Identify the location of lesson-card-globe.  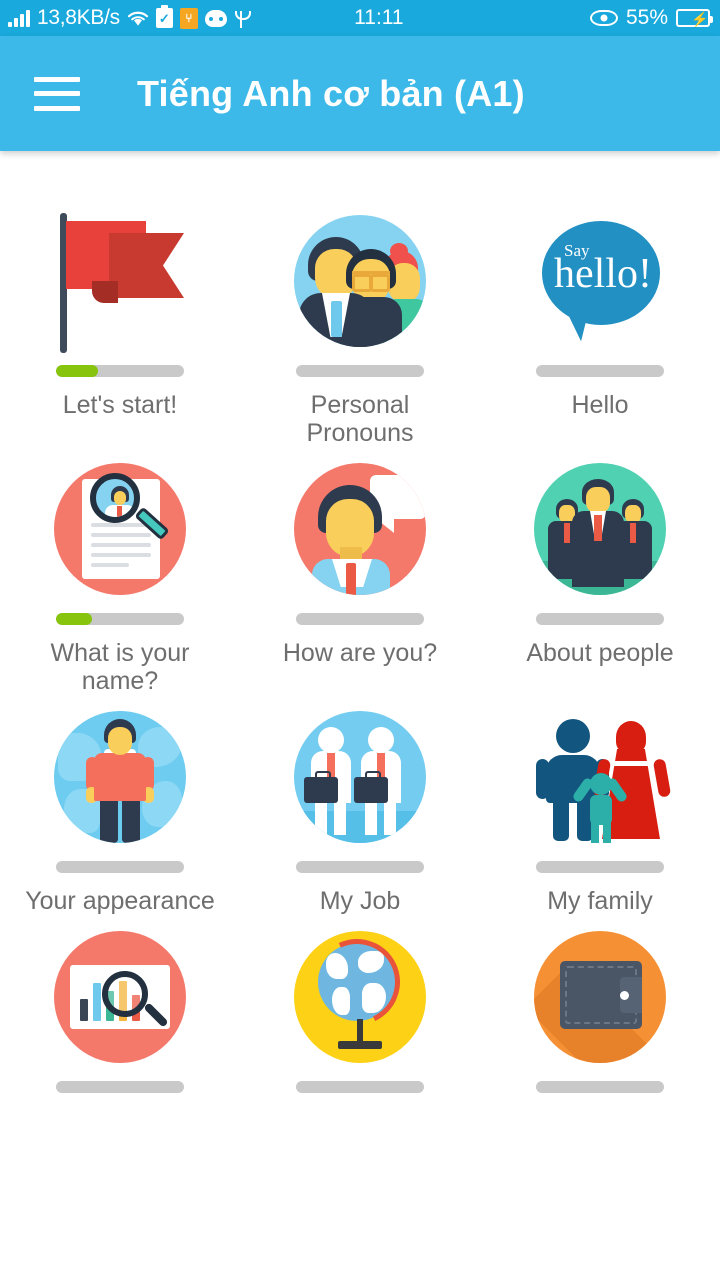
(360, 1015).